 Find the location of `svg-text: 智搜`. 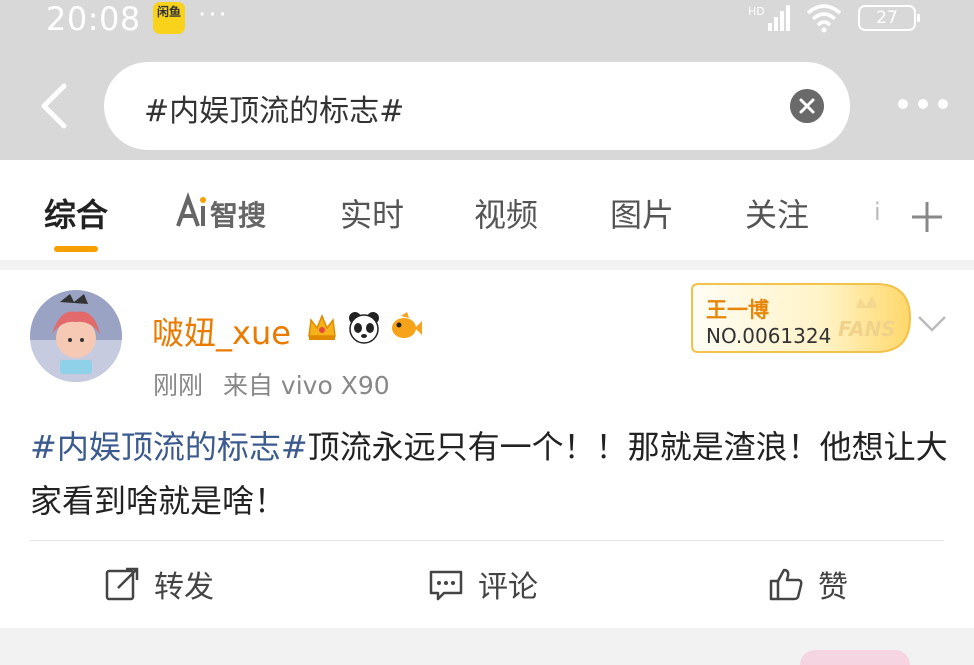

svg-text: 智搜 is located at coordinates (238, 215).